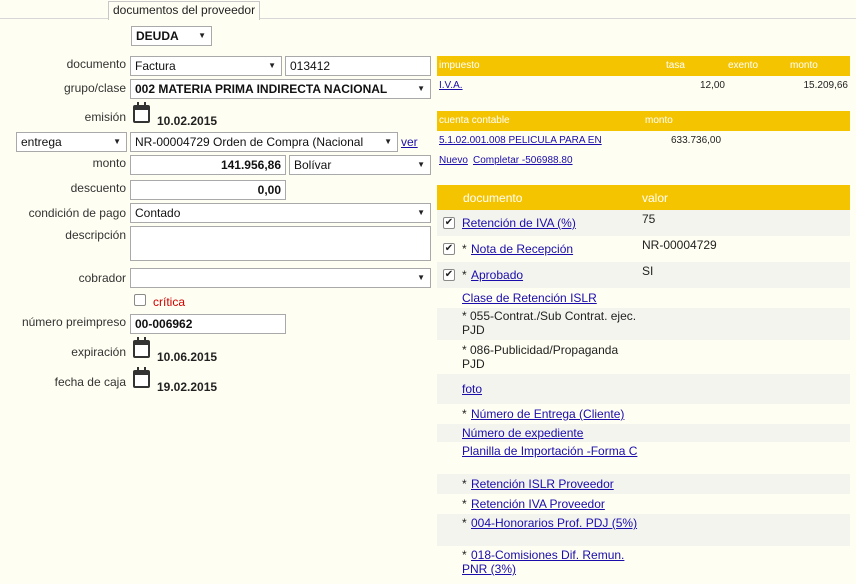  What do you see at coordinates (464, 275) in the screenshot?
I see `aprobado-prefix: *` at bounding box center [464, 275].